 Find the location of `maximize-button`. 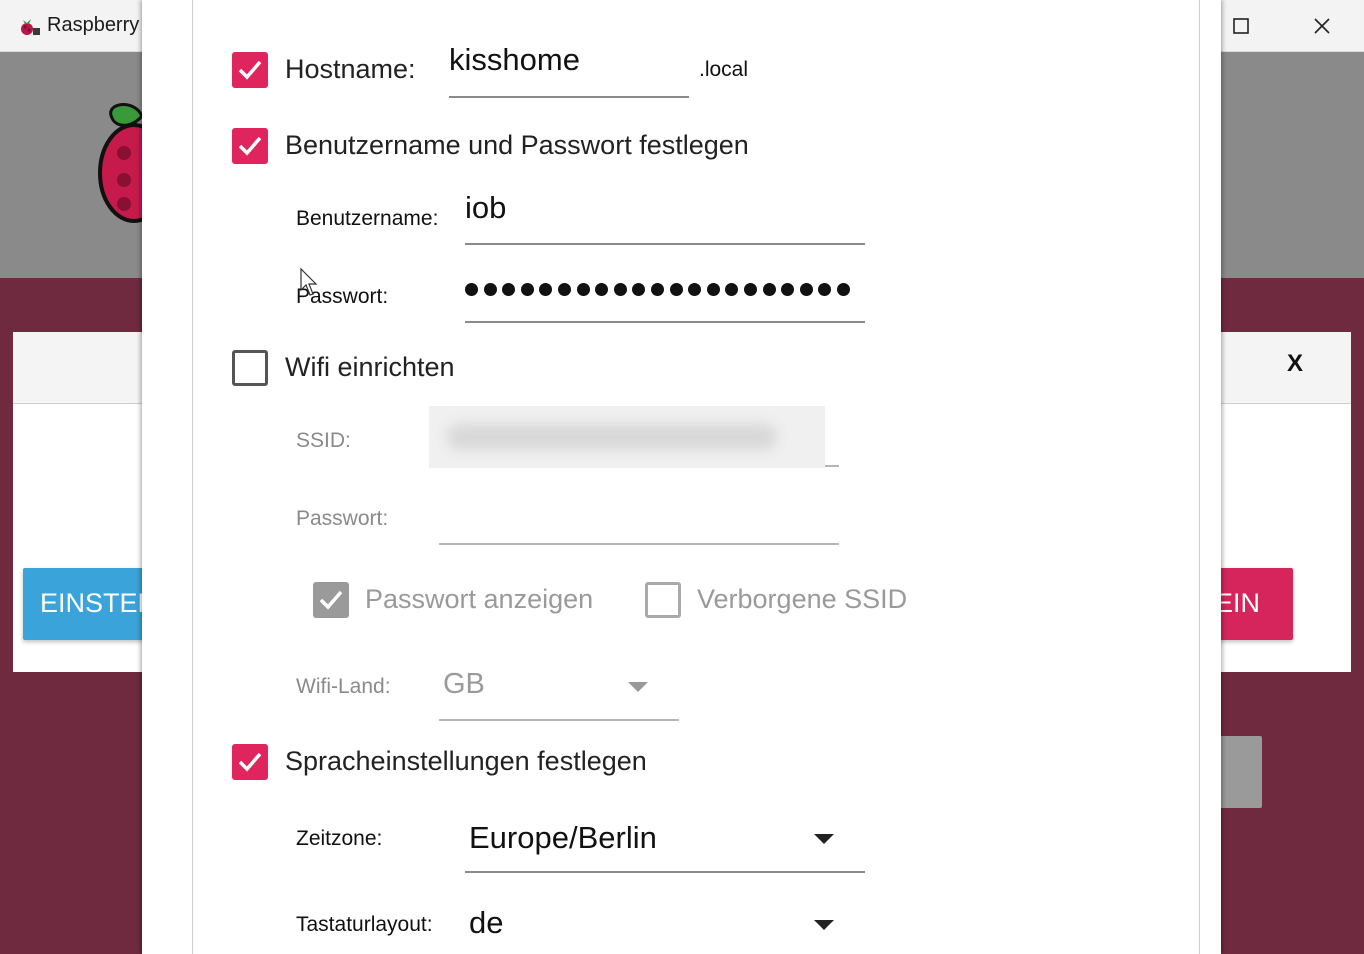

maximize-button is located at coordinates (1241, 26).